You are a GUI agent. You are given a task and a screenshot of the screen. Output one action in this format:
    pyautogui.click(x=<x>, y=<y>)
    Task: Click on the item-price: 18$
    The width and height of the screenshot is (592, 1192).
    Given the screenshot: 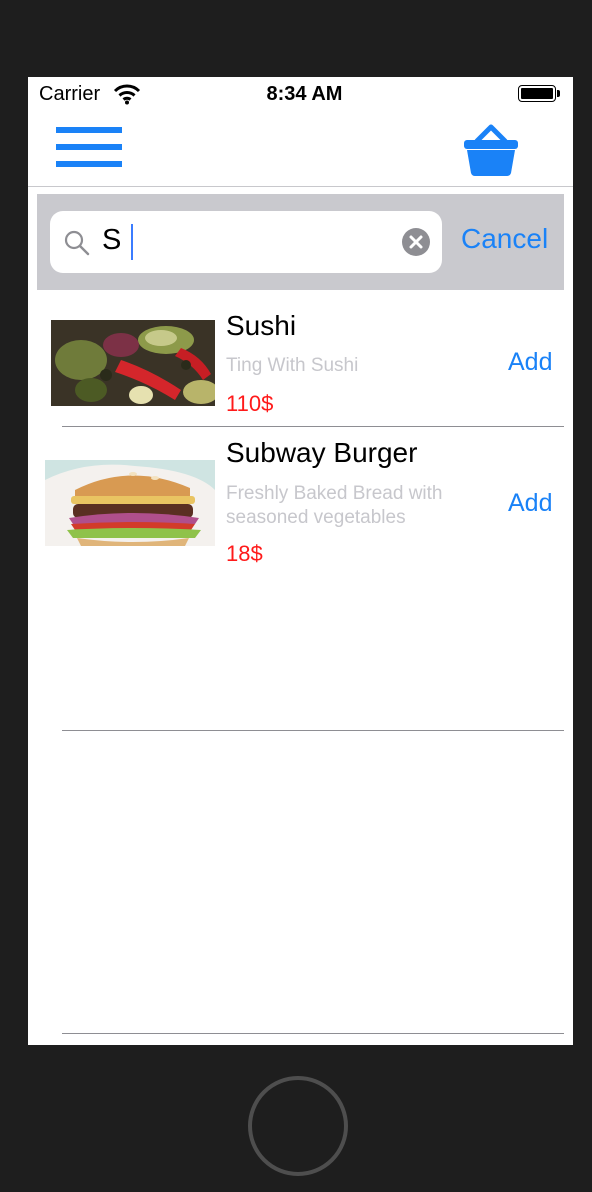 What is the action you would take?
    pyautogui.click(x=244, y=553)
    